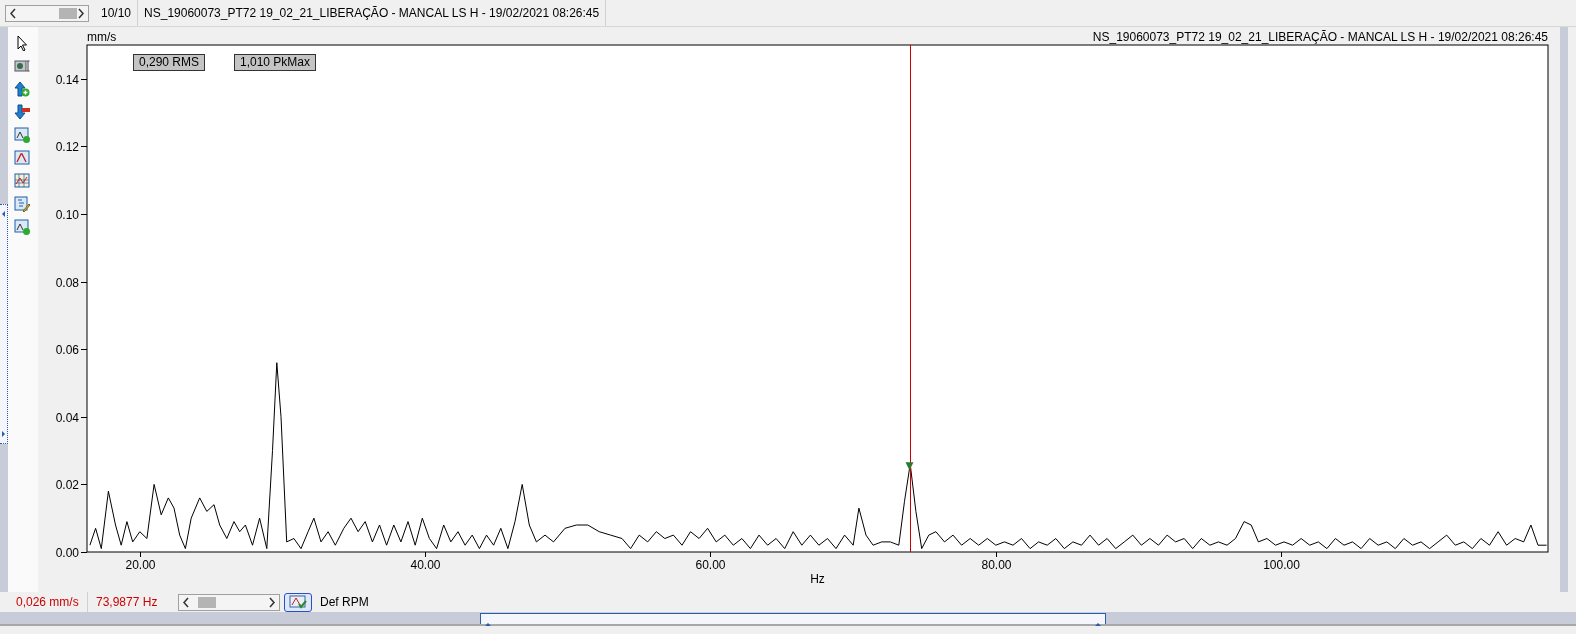 Image resolution: width=1576 pixels, height=634 pixels. Describe the element at coordinates (67, 146) in the screenshot. I see `y-tick-label: 0.12` at that location.